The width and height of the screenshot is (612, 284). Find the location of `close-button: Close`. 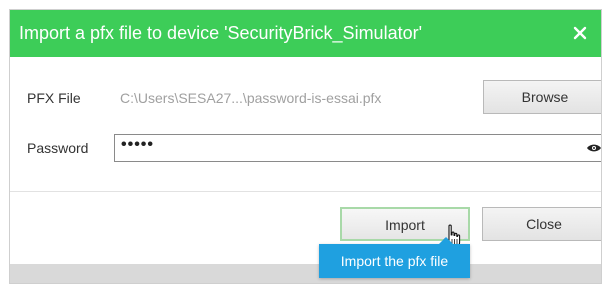

close-button: Close is located at coordinates (541, 224).